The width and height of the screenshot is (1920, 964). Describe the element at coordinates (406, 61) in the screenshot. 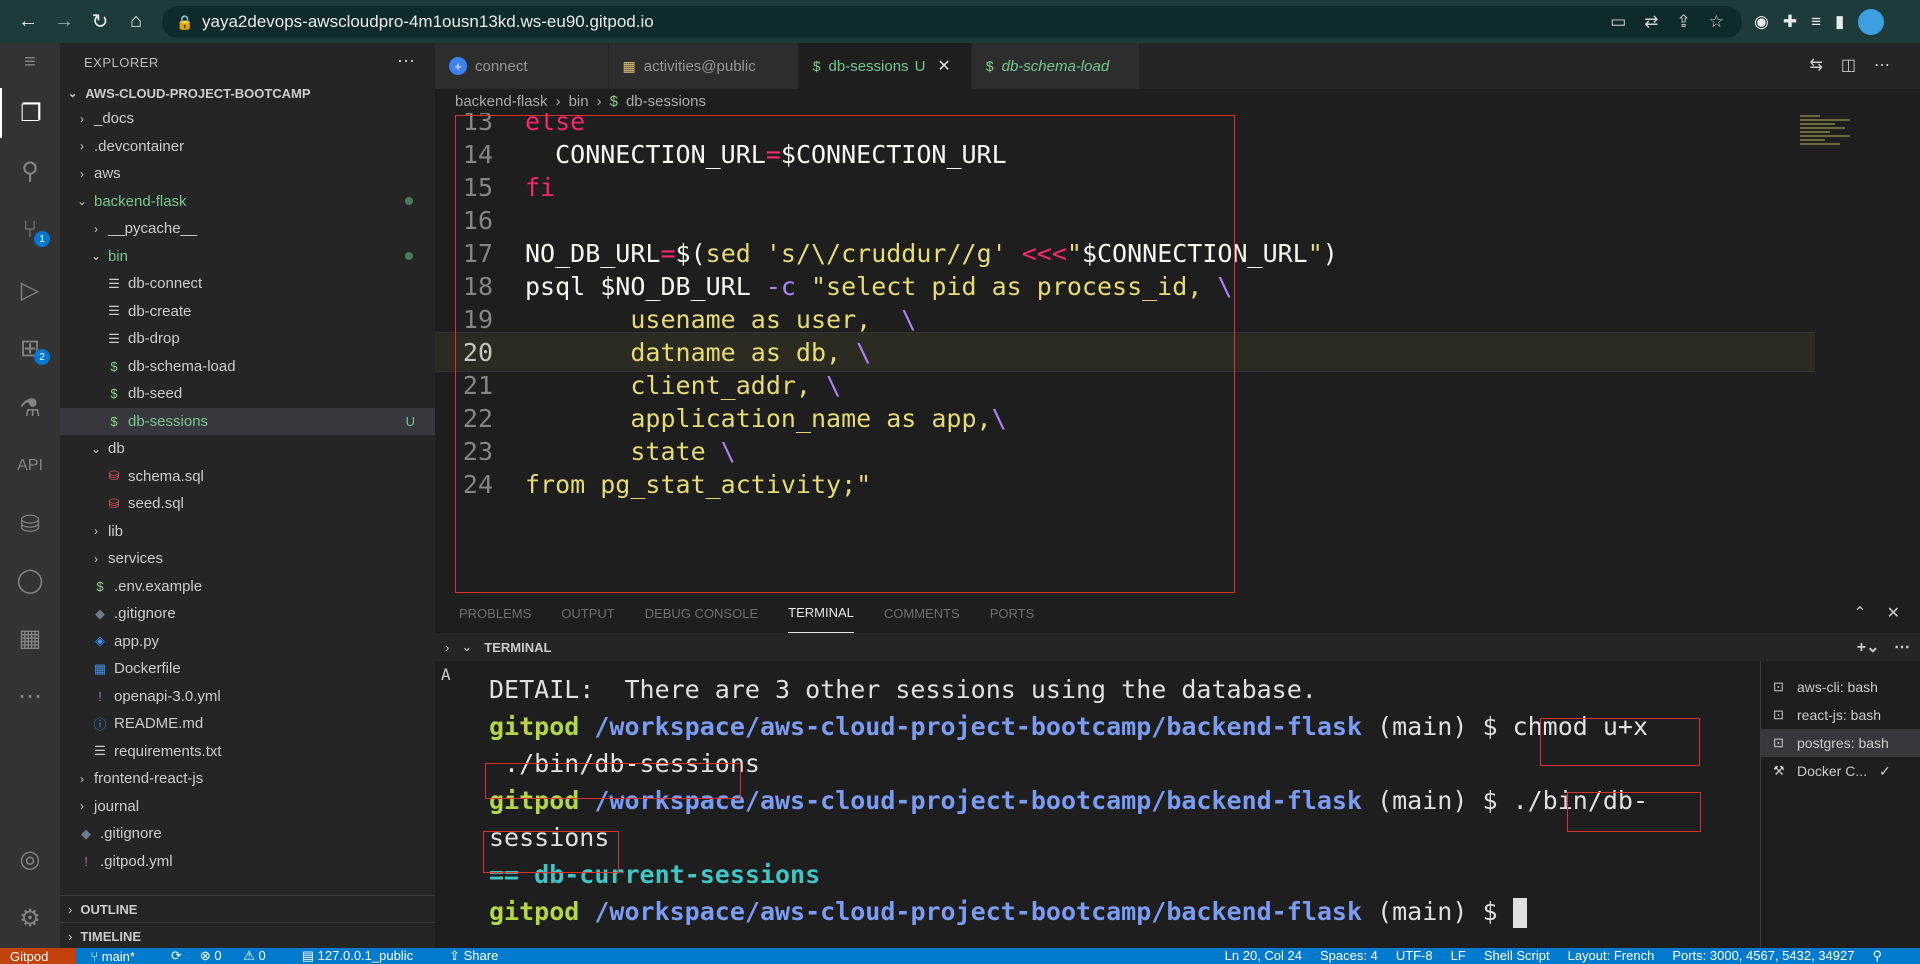

I see `explorer-more-icon: ⋯` at that location.